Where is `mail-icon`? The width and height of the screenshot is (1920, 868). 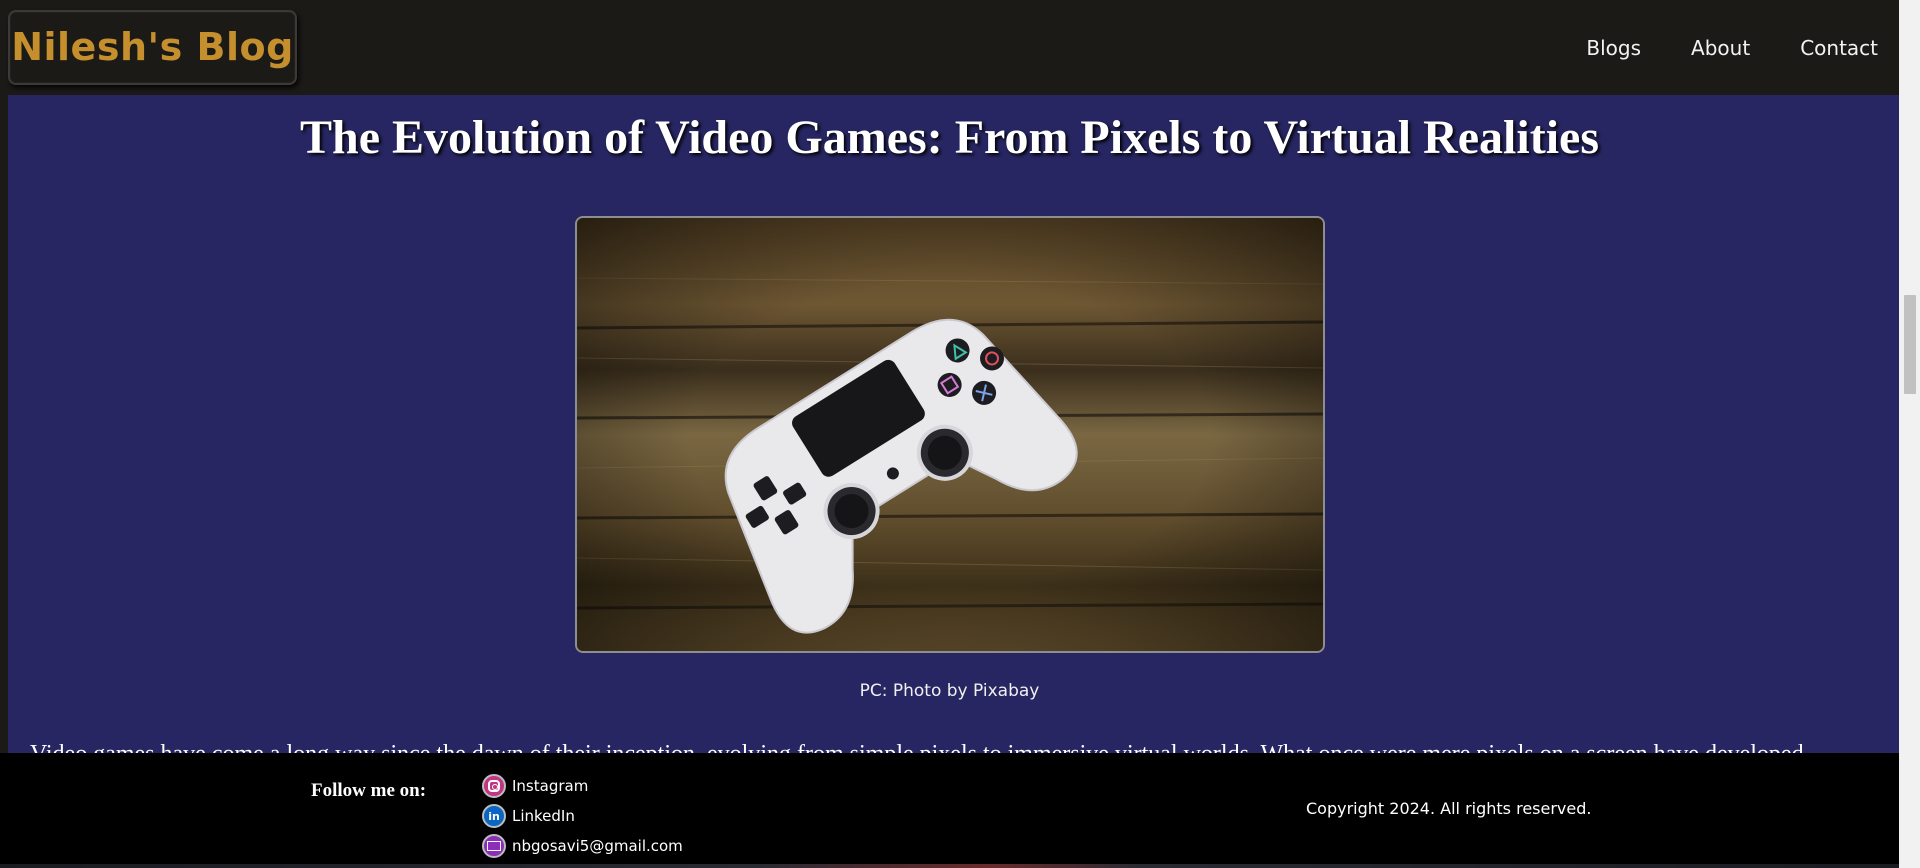 mail-icon is located at coordinates (494, 846).